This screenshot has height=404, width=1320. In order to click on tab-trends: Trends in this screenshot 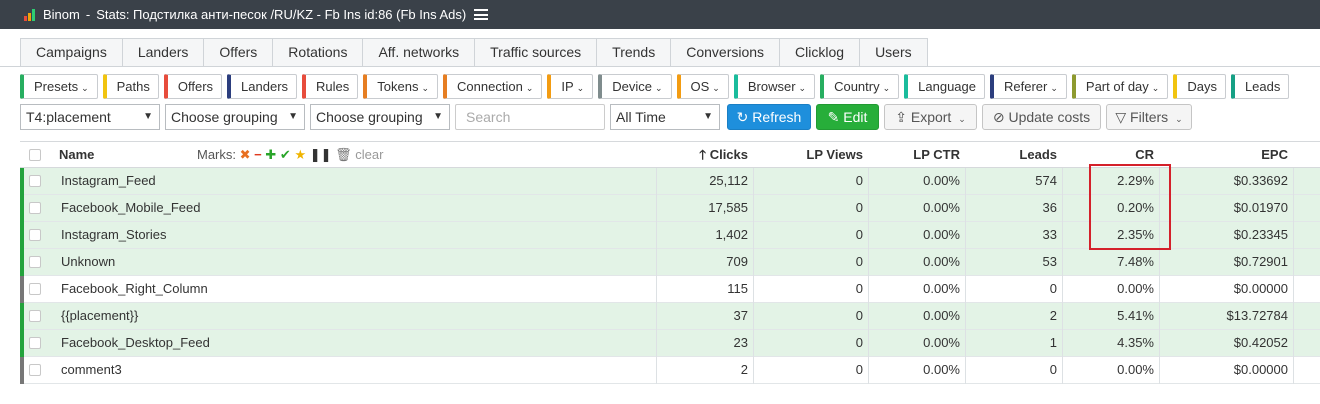, I will do `click(633, 52)`.